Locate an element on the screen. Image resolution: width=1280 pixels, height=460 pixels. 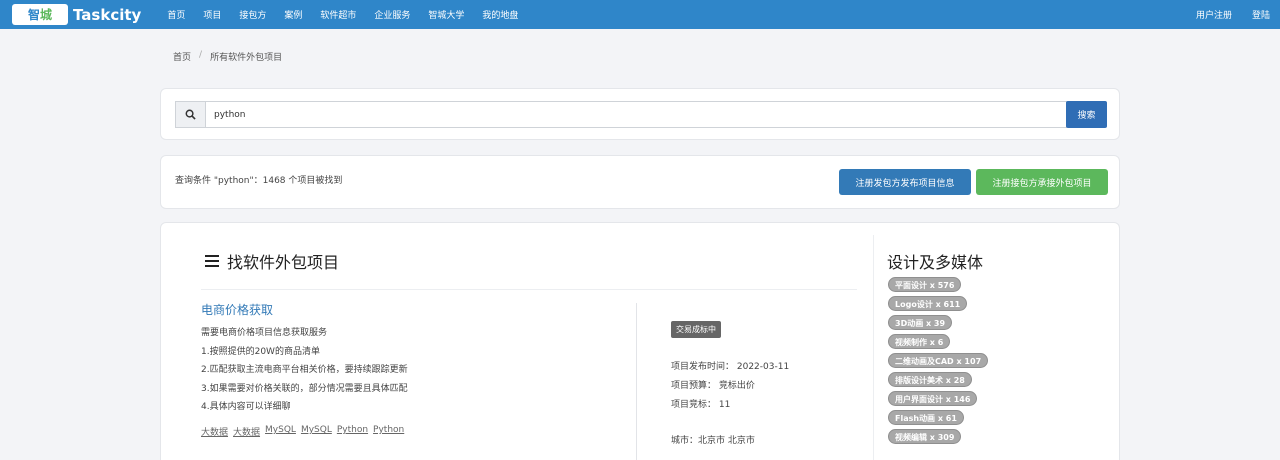
nav-university: 智城大学 is located at coordinates (446, 14).